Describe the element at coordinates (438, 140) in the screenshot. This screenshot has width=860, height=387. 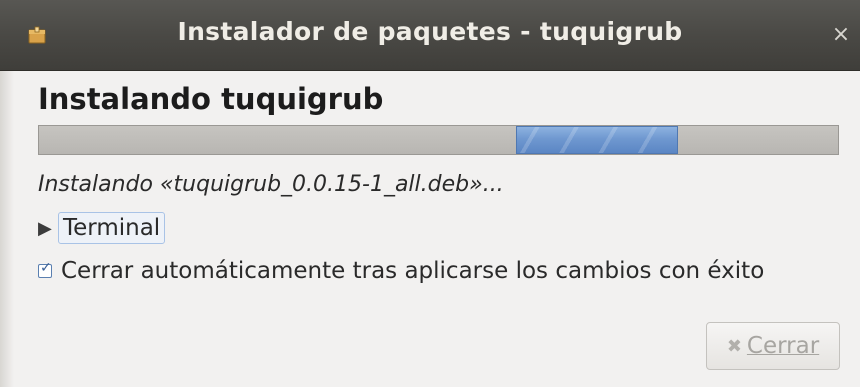
I see `progress-bar` at that location.